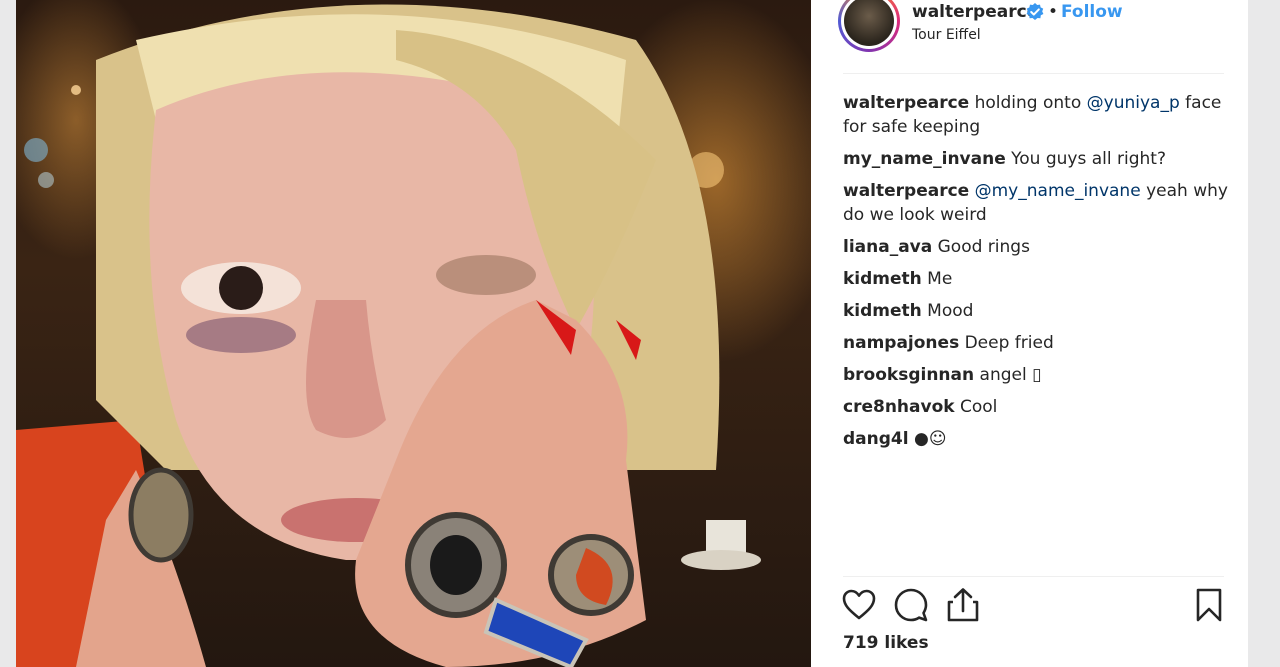  What do you see at coordinates (901, 343) in the screenshot?
I see `comment-username: nampajones` at bounding box center [901, 343].